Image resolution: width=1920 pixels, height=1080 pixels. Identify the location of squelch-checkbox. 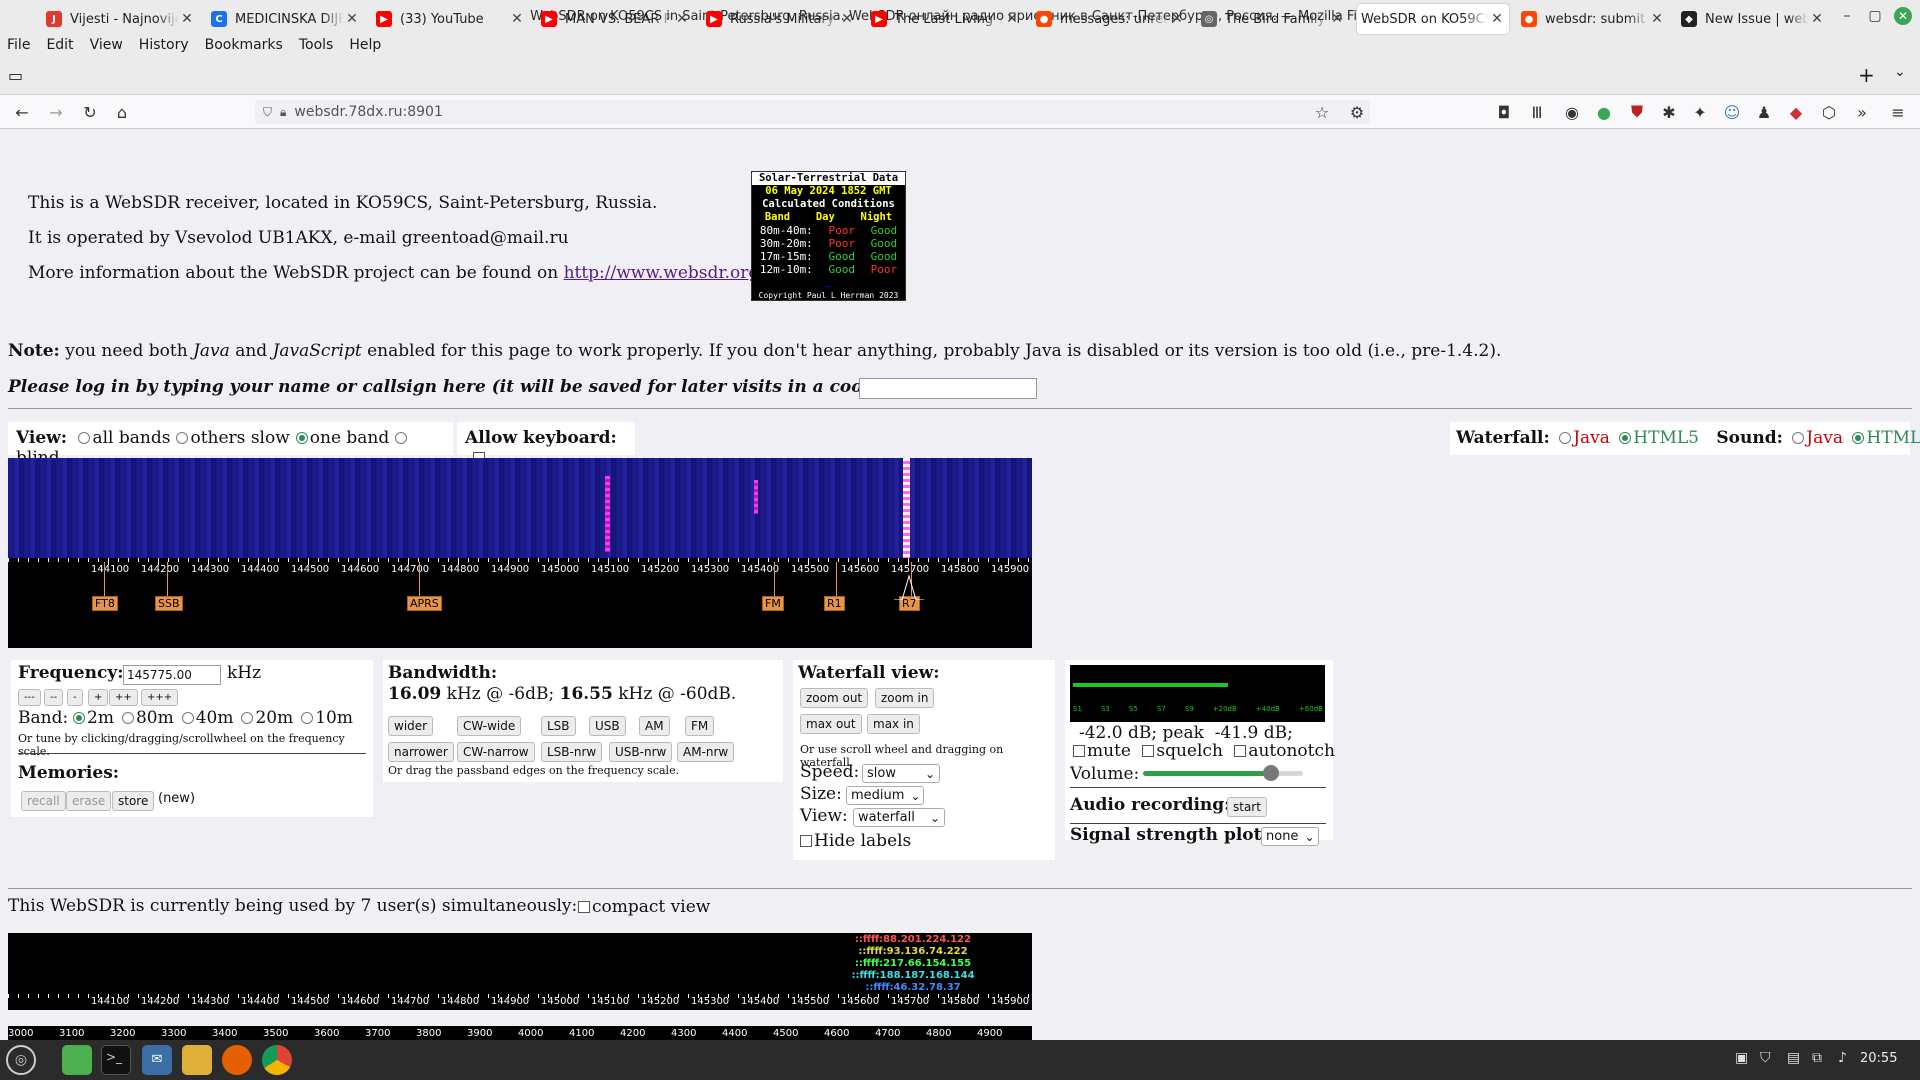
(1148, 751).